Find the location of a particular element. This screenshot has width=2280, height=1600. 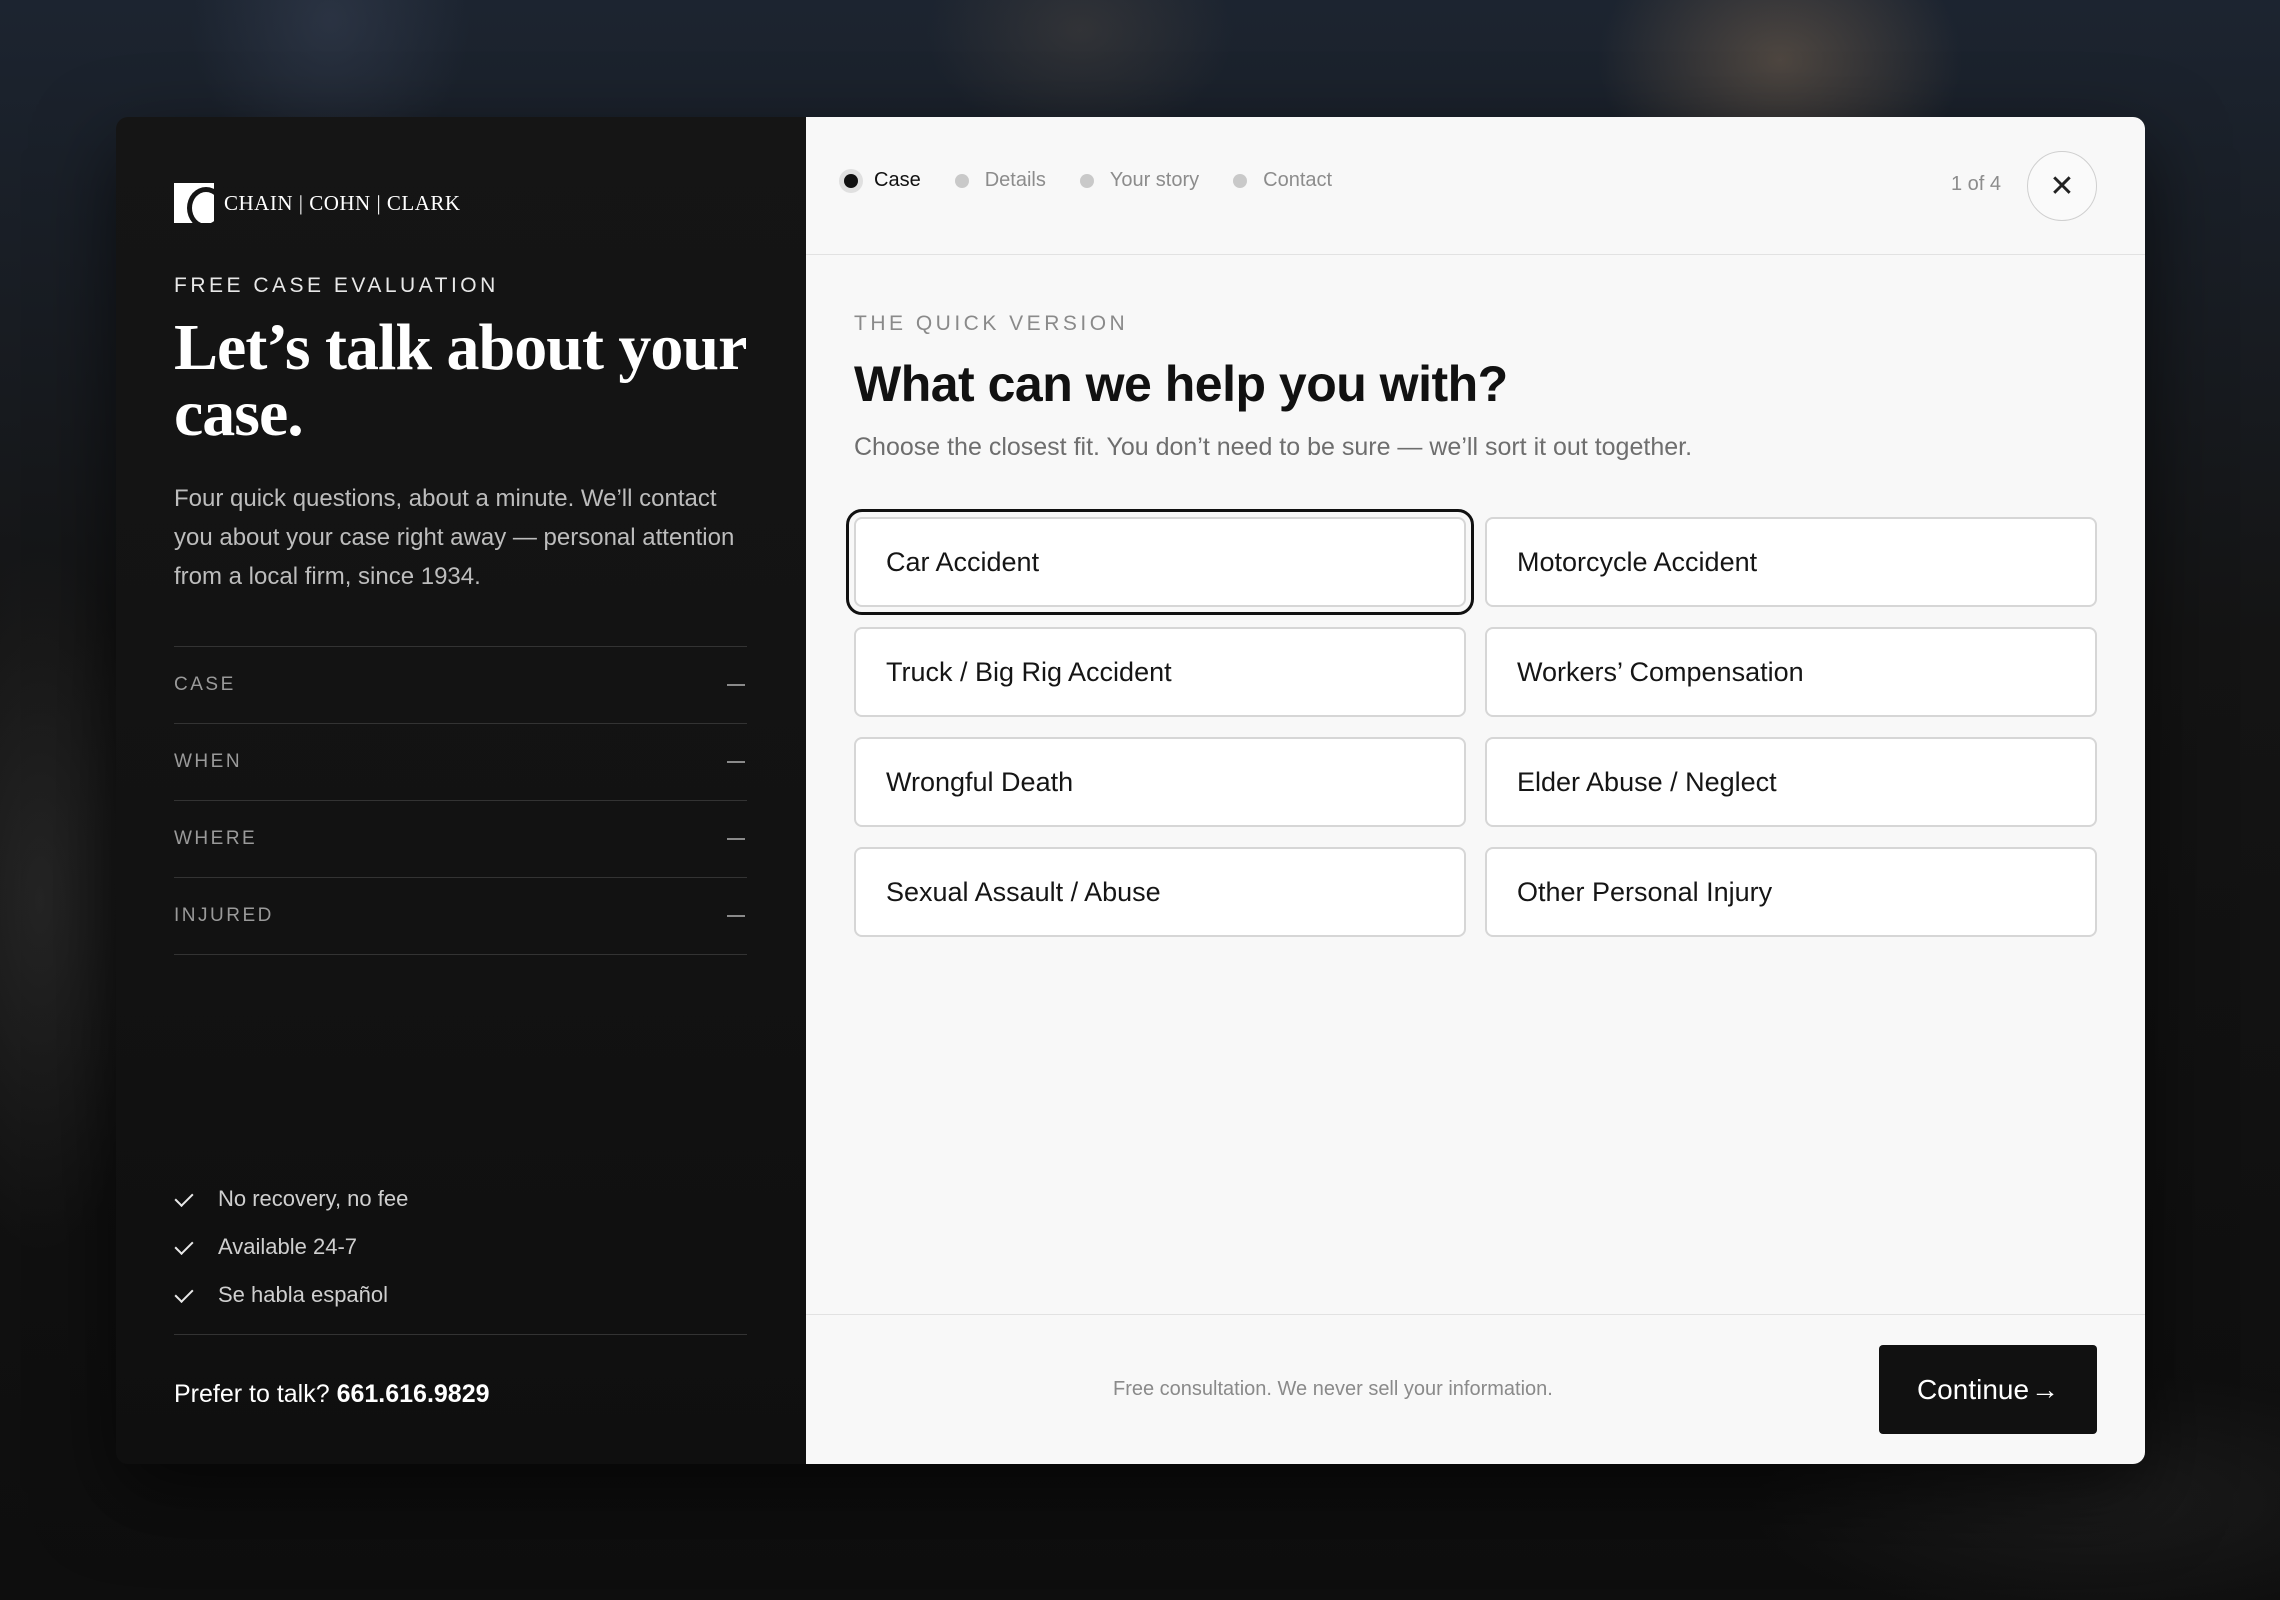

perk-item: Se habla español is located at coordinates (291, 1295).